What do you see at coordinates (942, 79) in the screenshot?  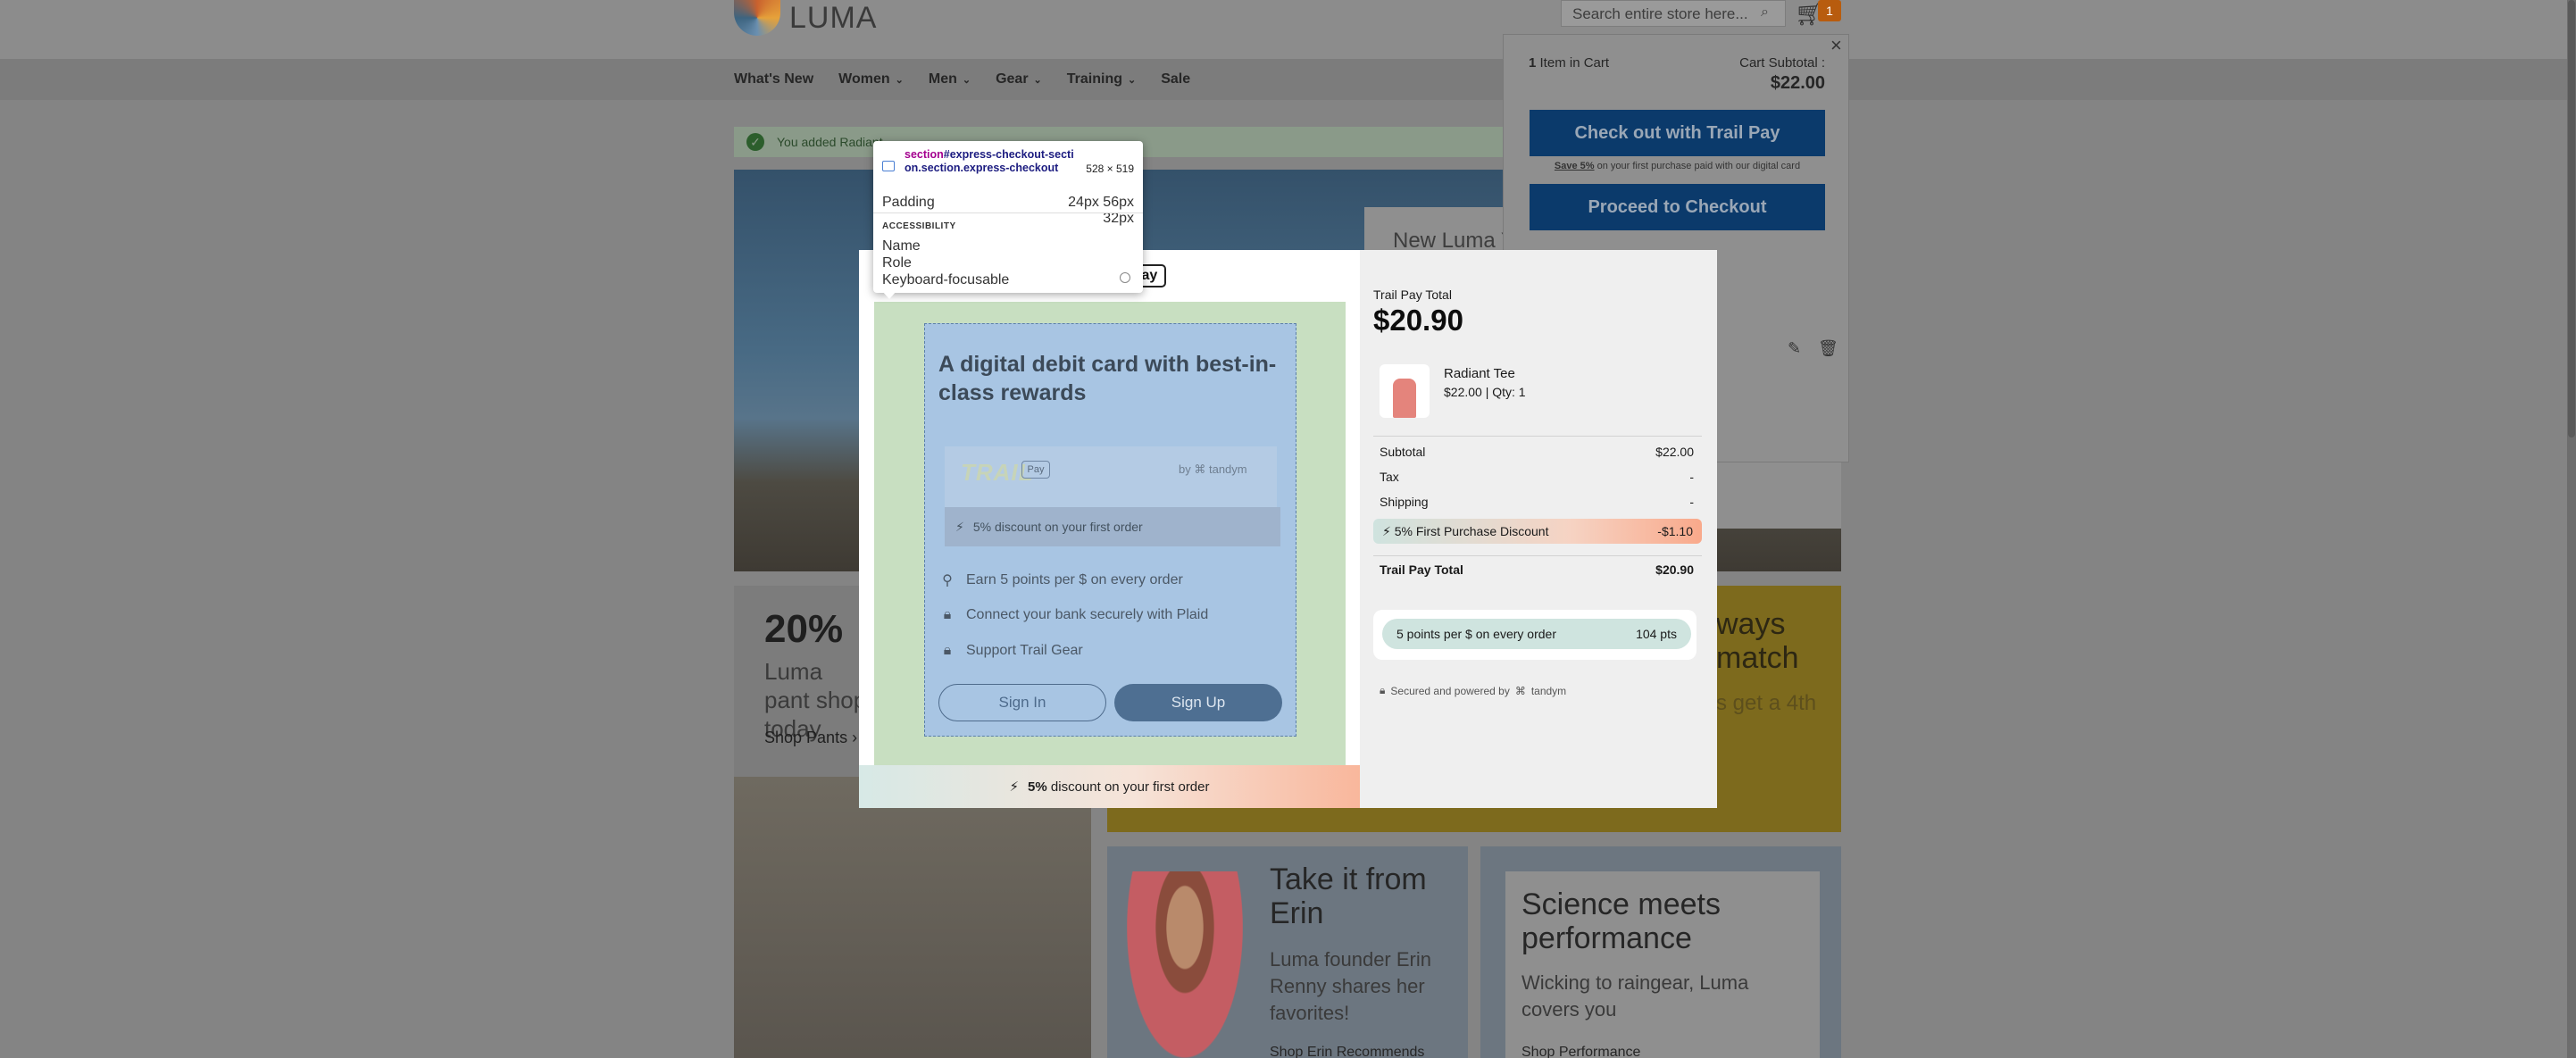 I see `nav-label: Men` at bounding box center [942, 79].